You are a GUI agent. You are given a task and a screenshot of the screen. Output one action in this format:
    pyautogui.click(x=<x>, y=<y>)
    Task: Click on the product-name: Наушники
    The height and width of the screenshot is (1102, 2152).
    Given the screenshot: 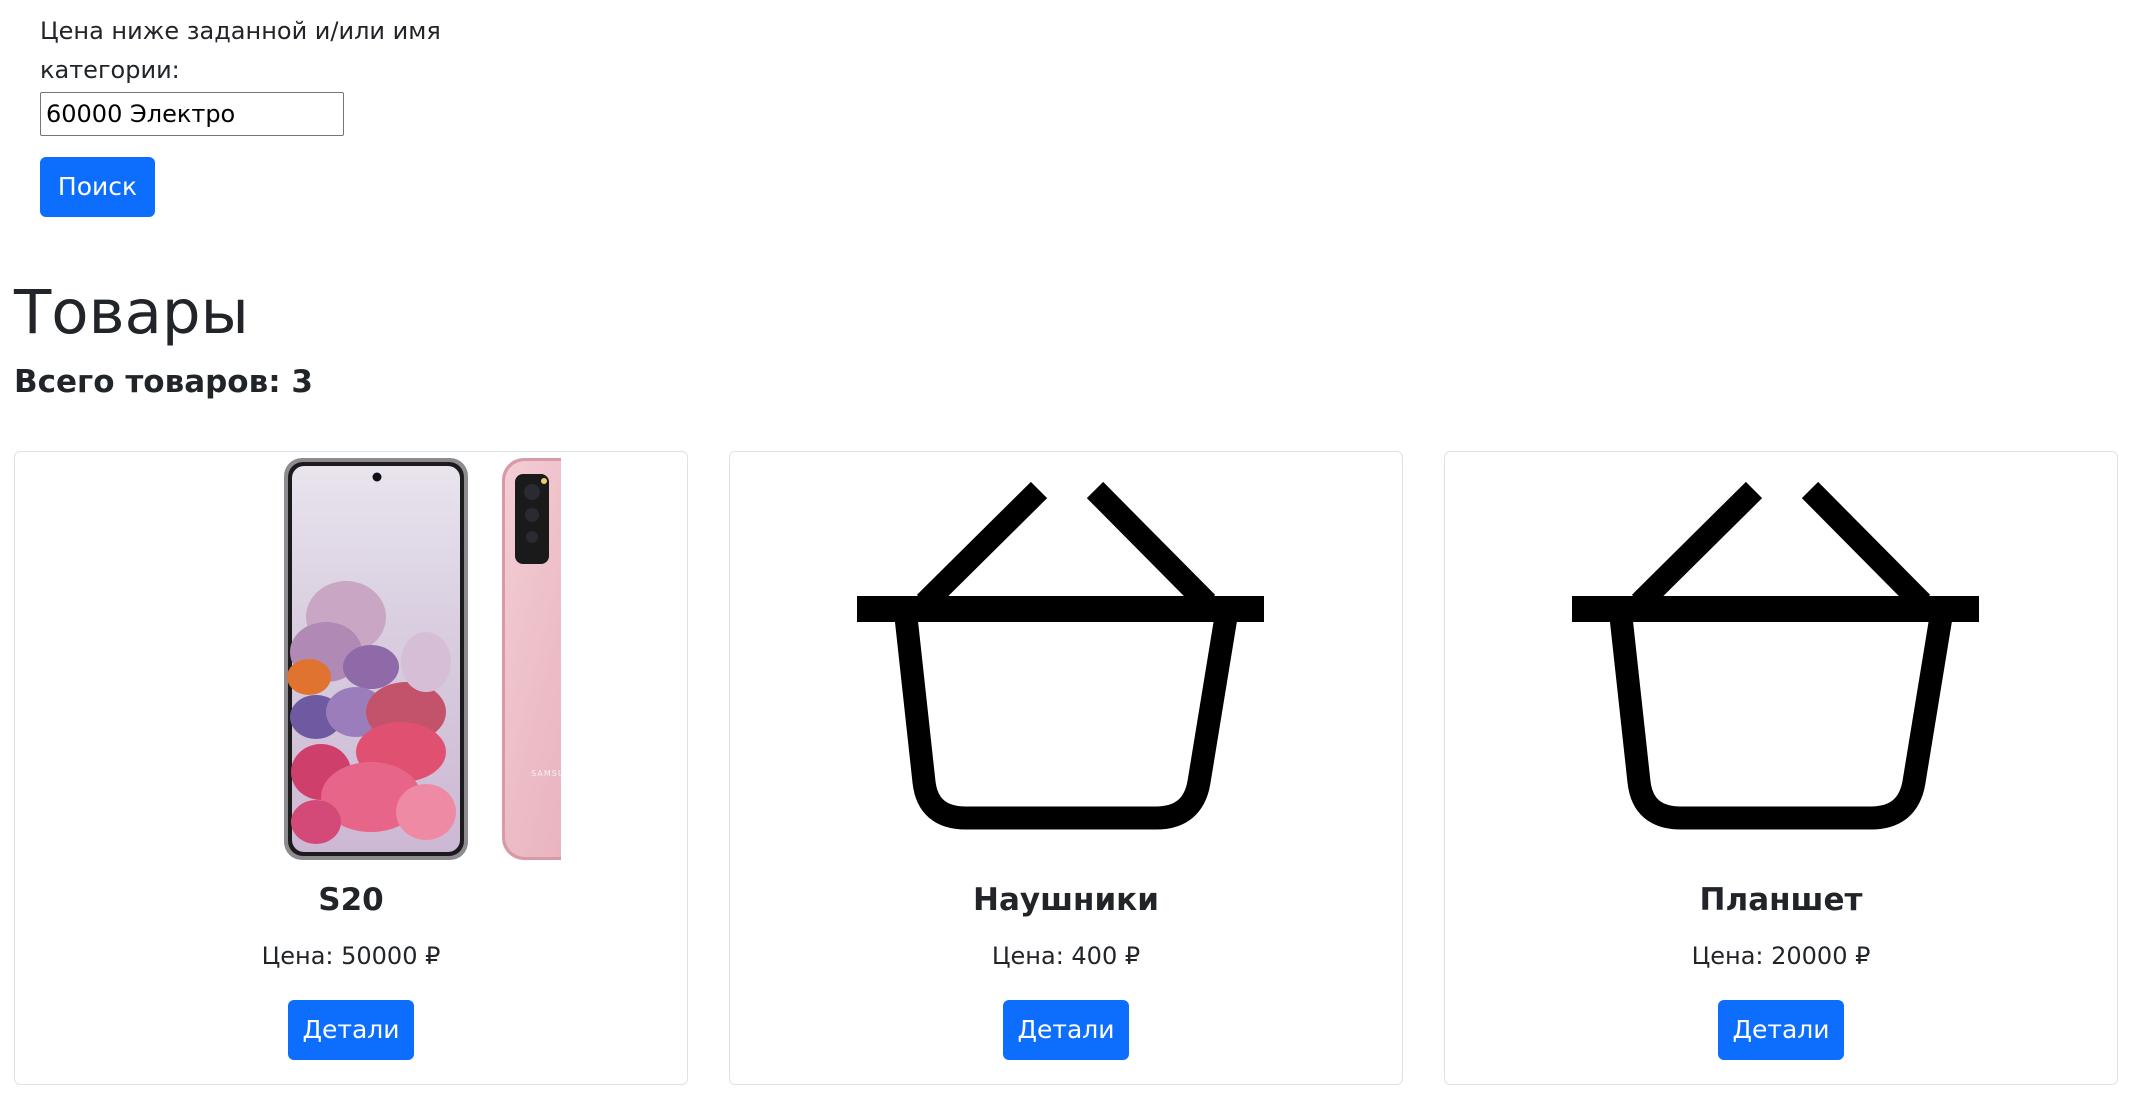 What is the action you would take?
    pyautogui.click(x=1066, y=900)
    